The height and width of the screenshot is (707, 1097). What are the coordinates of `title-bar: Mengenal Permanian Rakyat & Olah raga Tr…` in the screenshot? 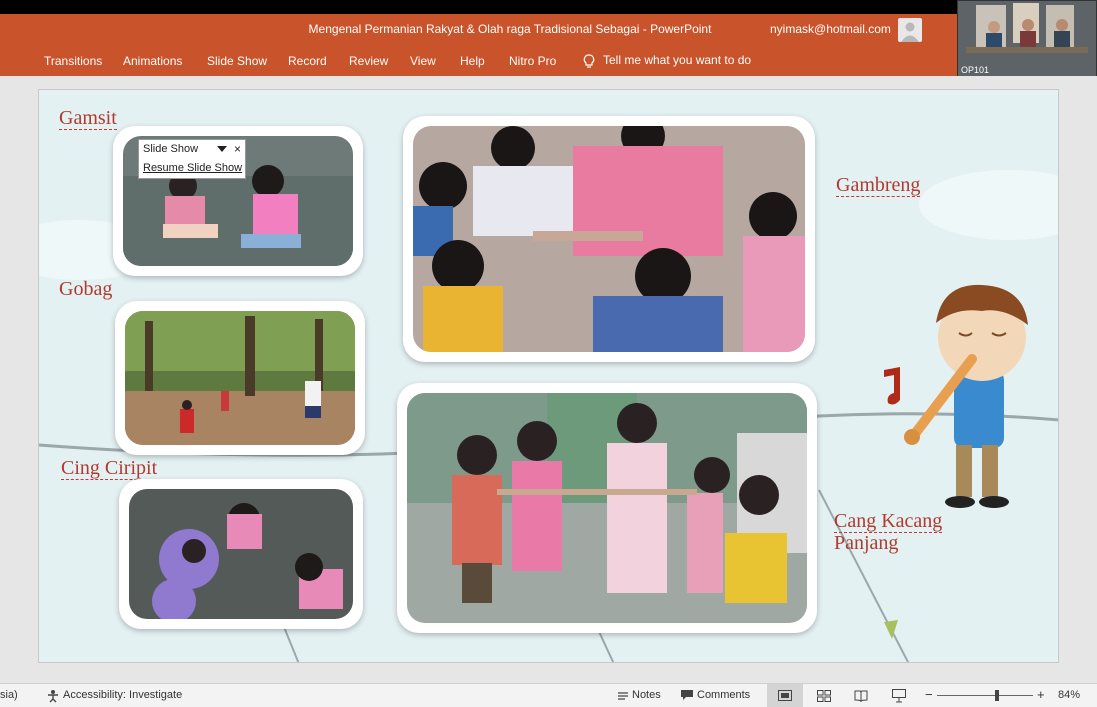 It's located at (548, 30).